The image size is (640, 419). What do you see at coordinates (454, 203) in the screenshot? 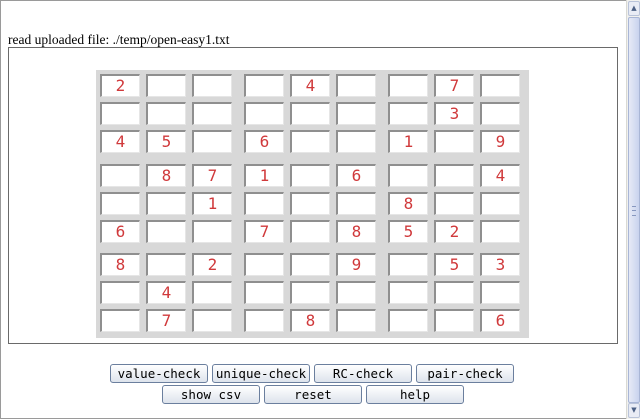
I see `sudoku-cell-r5c8` at bounding box center [454, 203].